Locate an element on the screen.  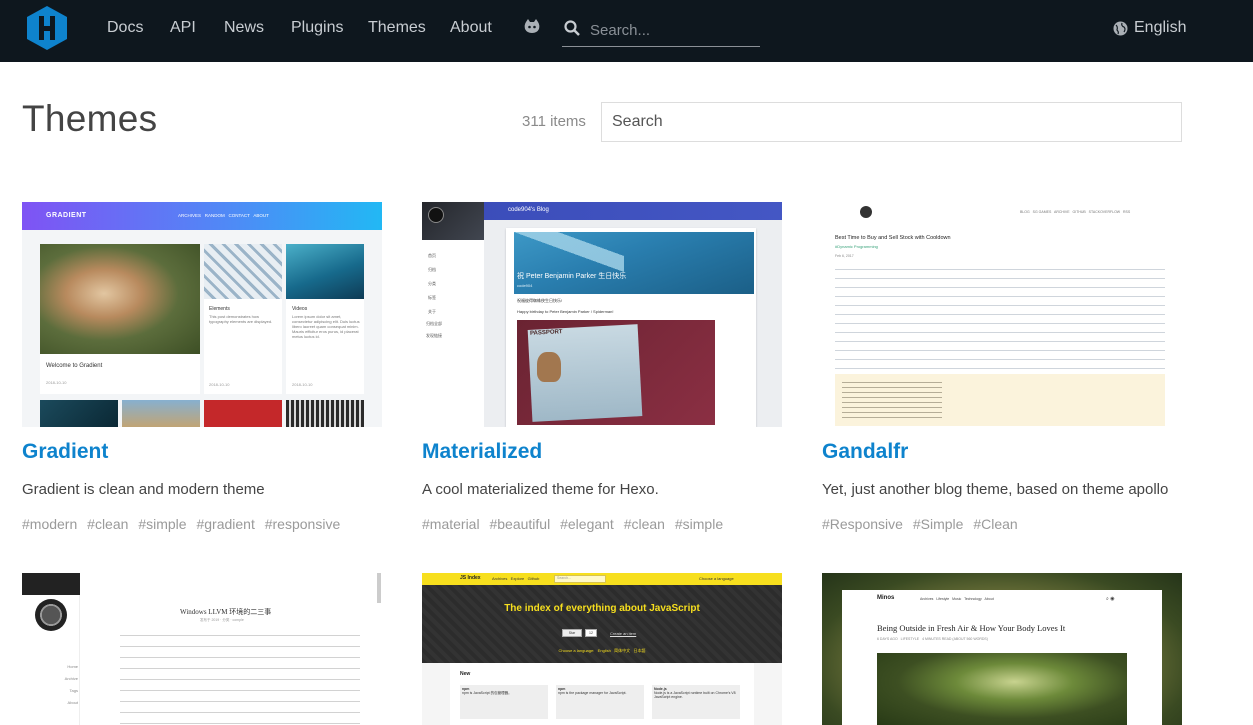
nav-api: API is located at coordinates (183, 28).